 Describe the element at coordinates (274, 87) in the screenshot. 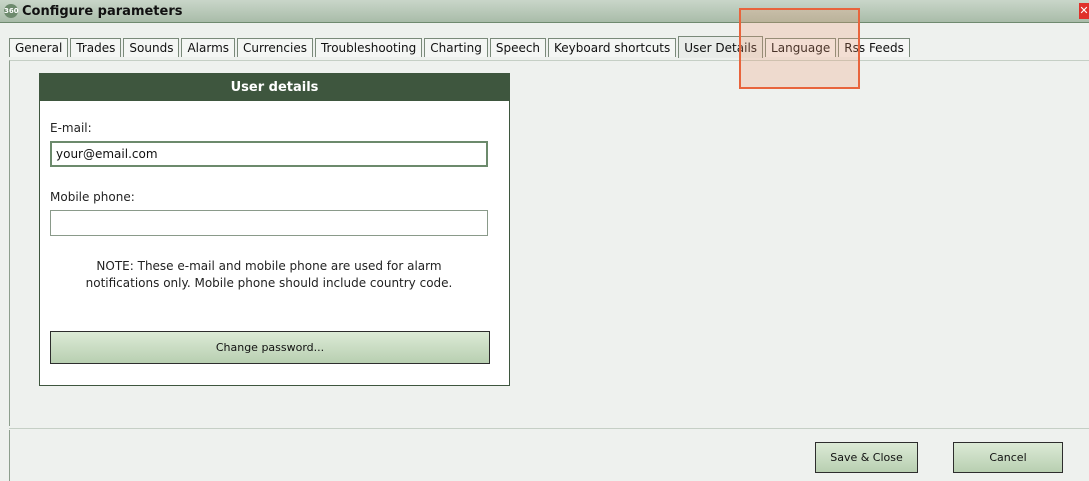

I see `panel-title: User details` at that location.